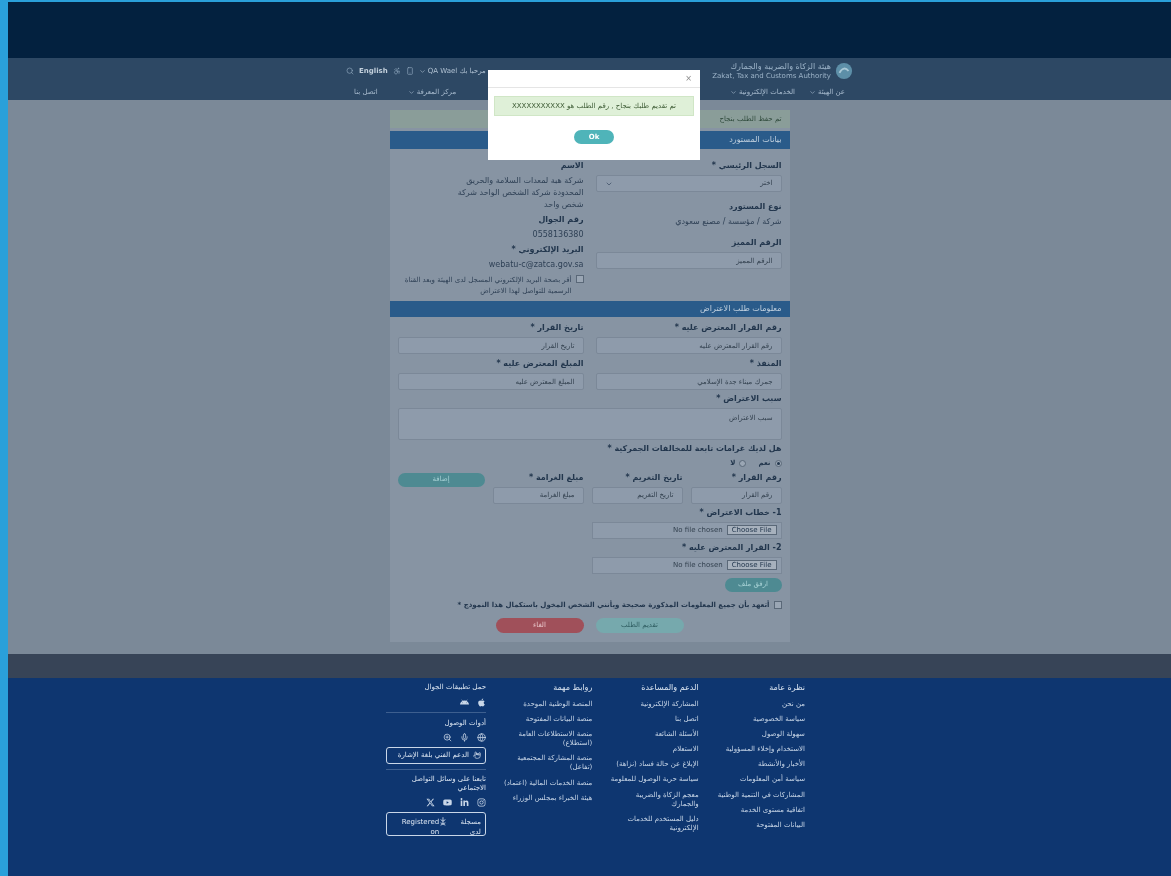  Describe the element at coordinates (844, 71) in the screenshot. I see `logo-icon` at that location.